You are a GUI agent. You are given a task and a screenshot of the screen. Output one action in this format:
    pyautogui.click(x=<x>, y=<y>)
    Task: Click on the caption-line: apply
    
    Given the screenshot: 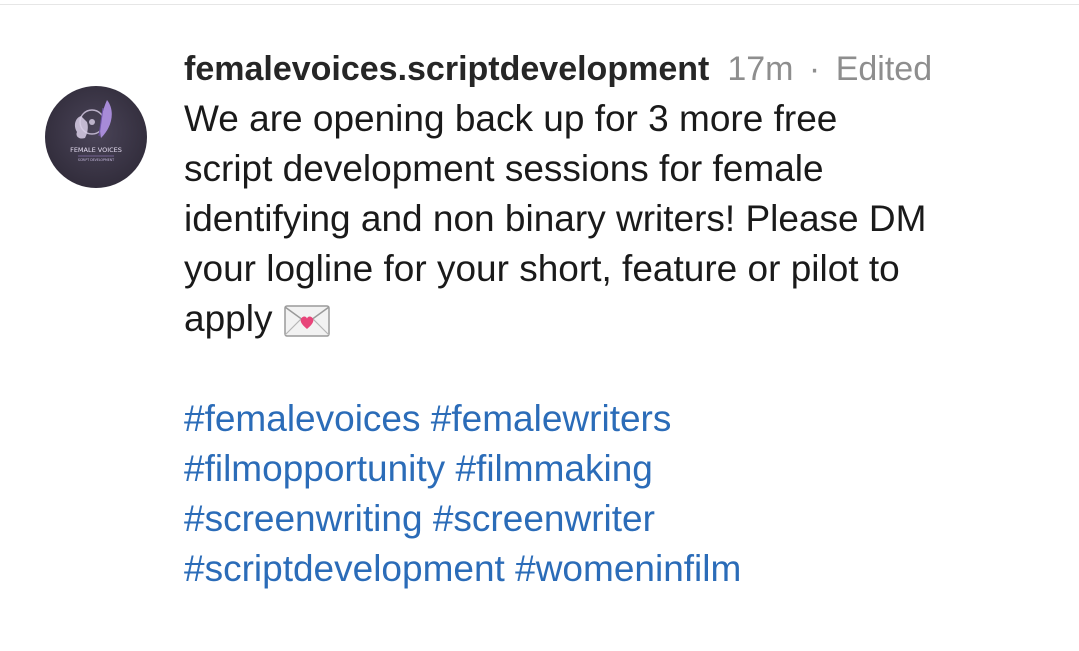 What is the action you would take?
    pyautogui.click(x=228, y=318)
    